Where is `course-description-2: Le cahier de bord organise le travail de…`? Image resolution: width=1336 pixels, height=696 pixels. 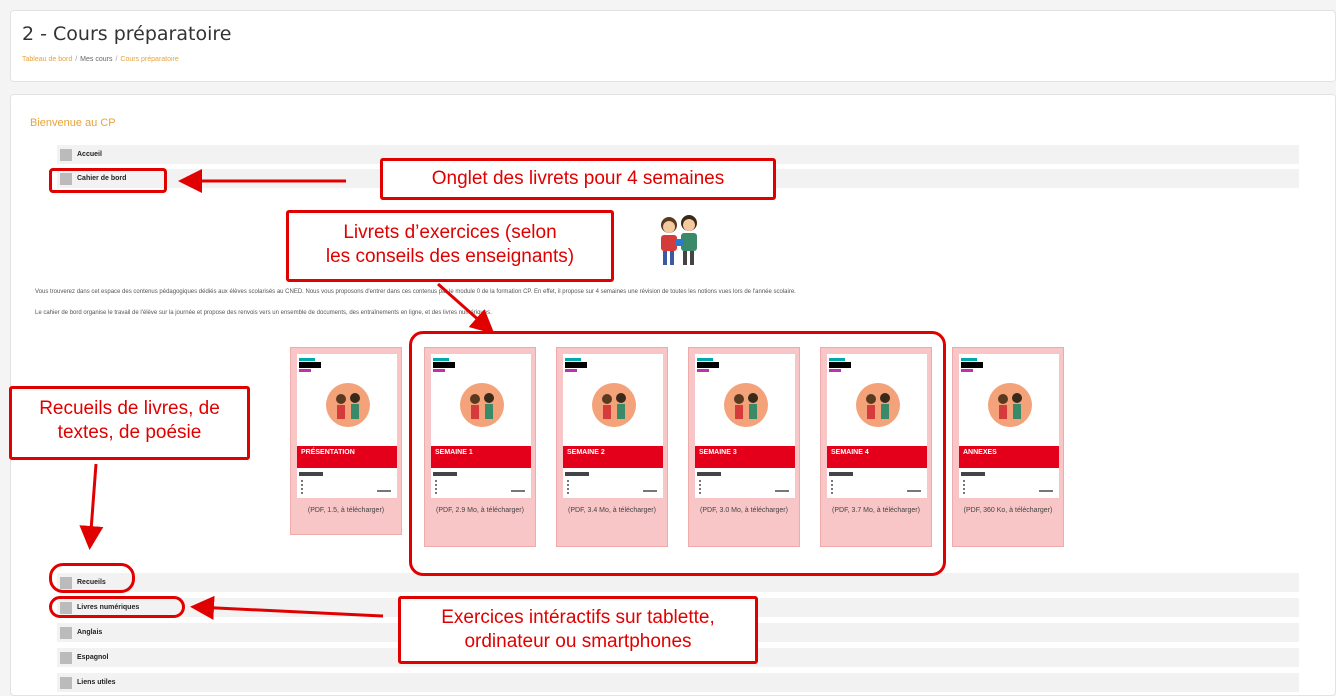
course-description-2: Le cahier de bord organise le travail de… is located at coordinates (263, 313).